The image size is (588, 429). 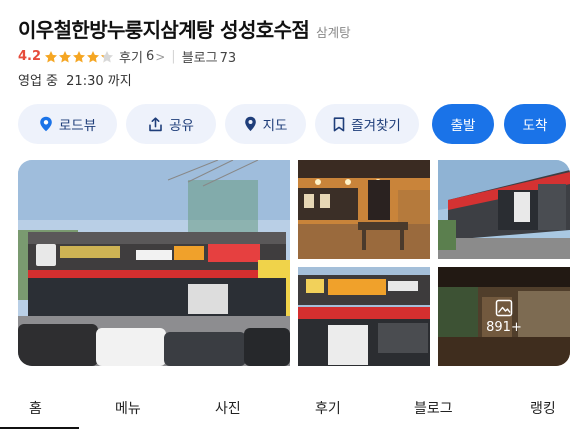 I want to click on place-header: 이우철한방누룽지삼계탕 성성호수점 삼계탕, so click(x=184, y=28).